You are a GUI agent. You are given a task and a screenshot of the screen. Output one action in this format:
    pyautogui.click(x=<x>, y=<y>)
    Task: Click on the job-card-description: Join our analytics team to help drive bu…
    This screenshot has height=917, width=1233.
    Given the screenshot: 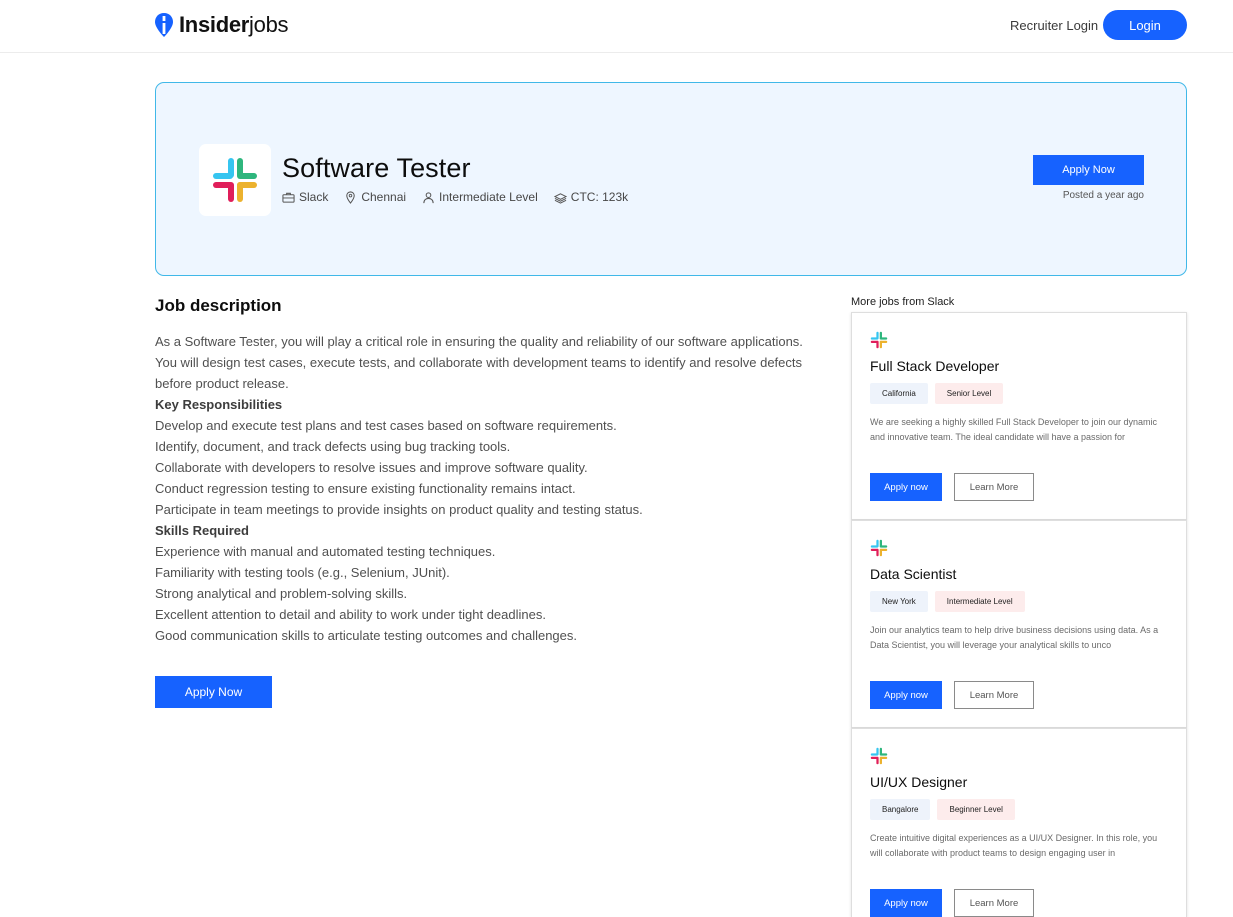 What is the action you would take?
    pyautogui.click(x=1014, y=637)
    